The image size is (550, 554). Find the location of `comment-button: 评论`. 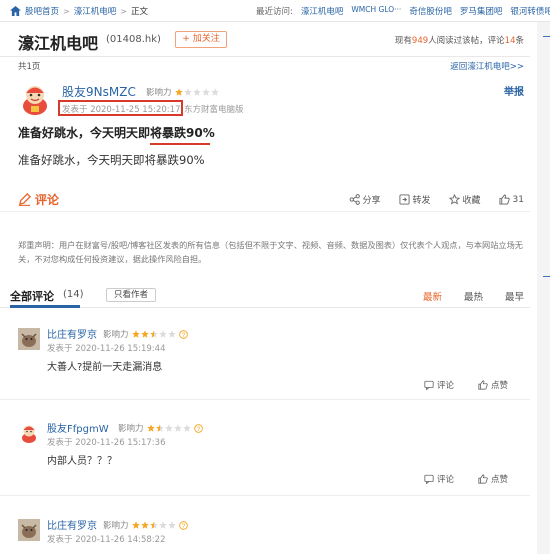

comment-button: 评论 is located at coordinates (38, 199).